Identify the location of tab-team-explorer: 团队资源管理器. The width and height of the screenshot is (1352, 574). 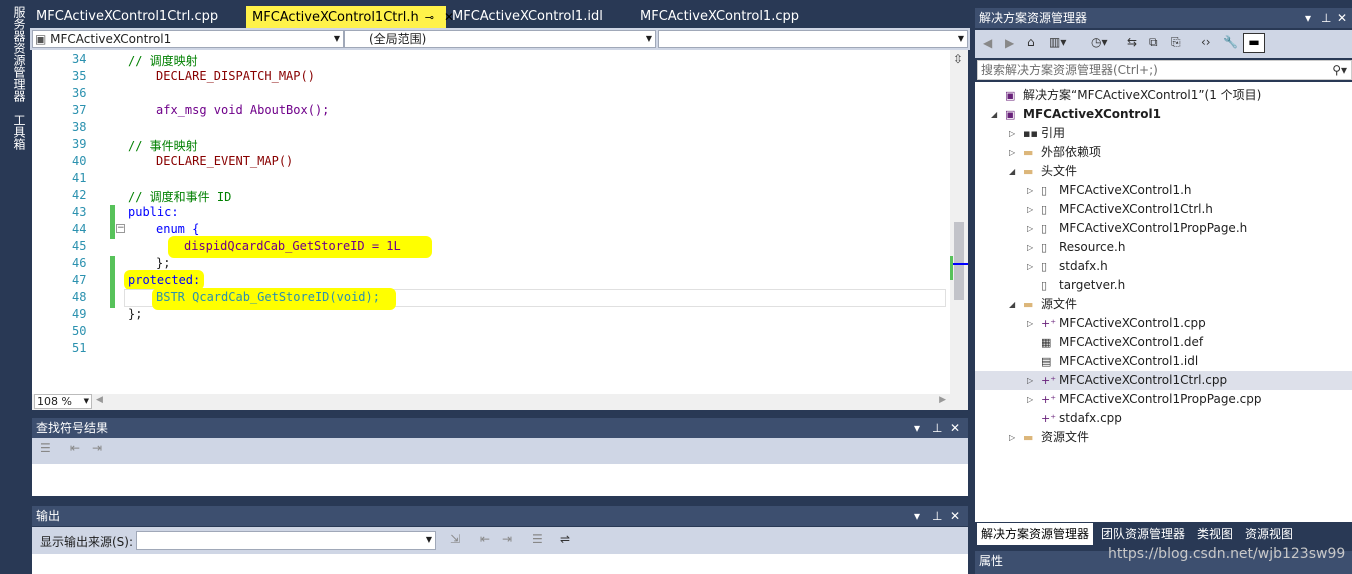
(1143, 534).